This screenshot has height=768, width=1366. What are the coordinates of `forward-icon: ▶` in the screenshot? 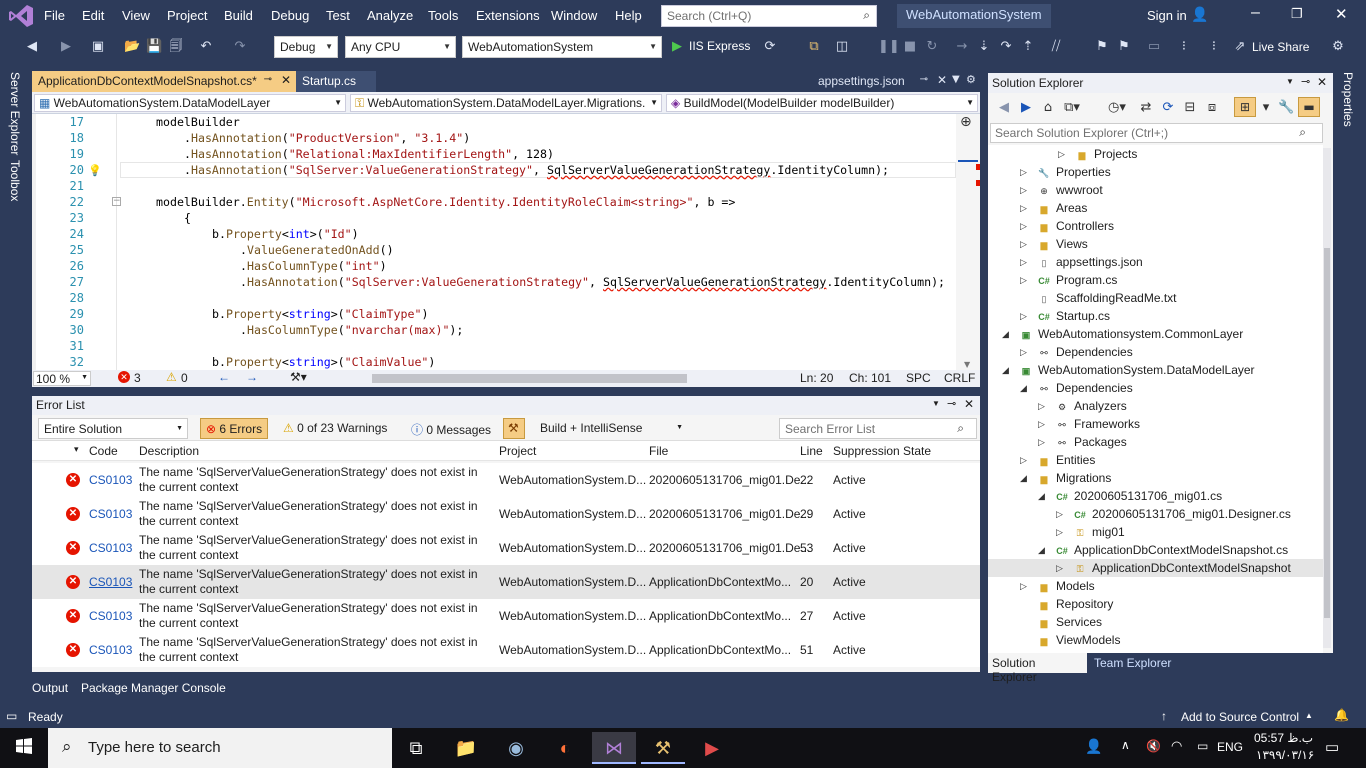 It's located at (1026, 108).